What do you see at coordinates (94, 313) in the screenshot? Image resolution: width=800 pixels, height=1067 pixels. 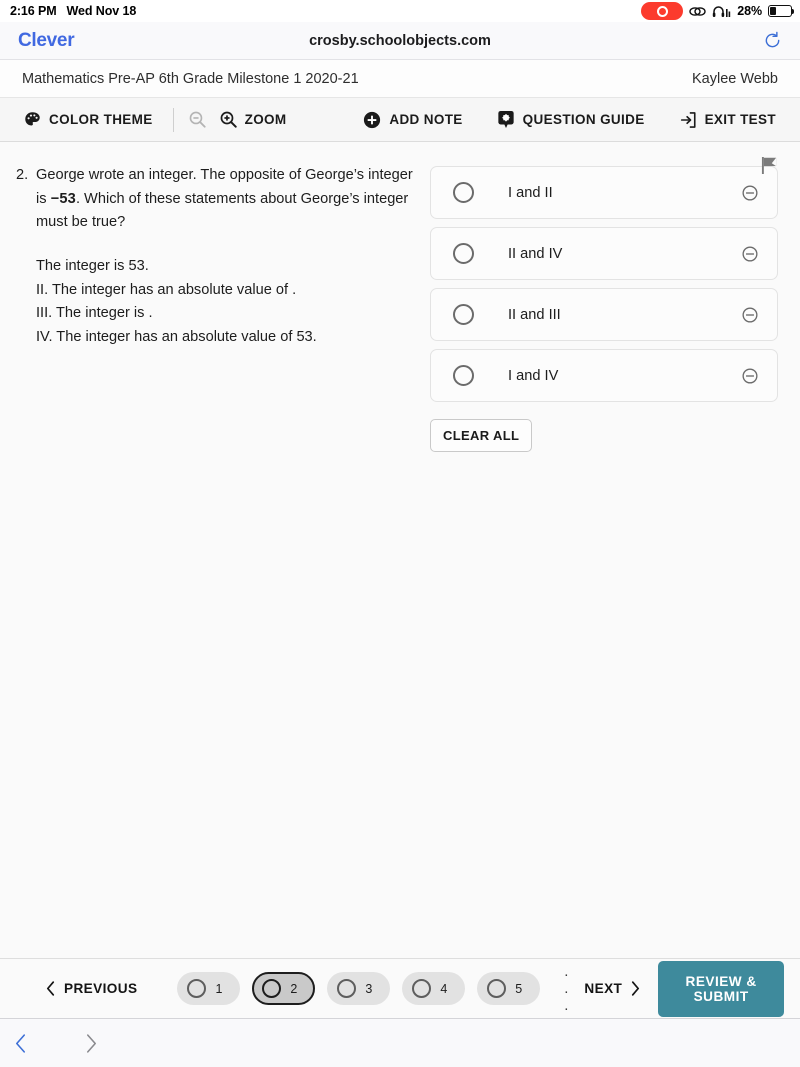 I see `statement-item: III. The integer is .` at bounding box center [94, 313].